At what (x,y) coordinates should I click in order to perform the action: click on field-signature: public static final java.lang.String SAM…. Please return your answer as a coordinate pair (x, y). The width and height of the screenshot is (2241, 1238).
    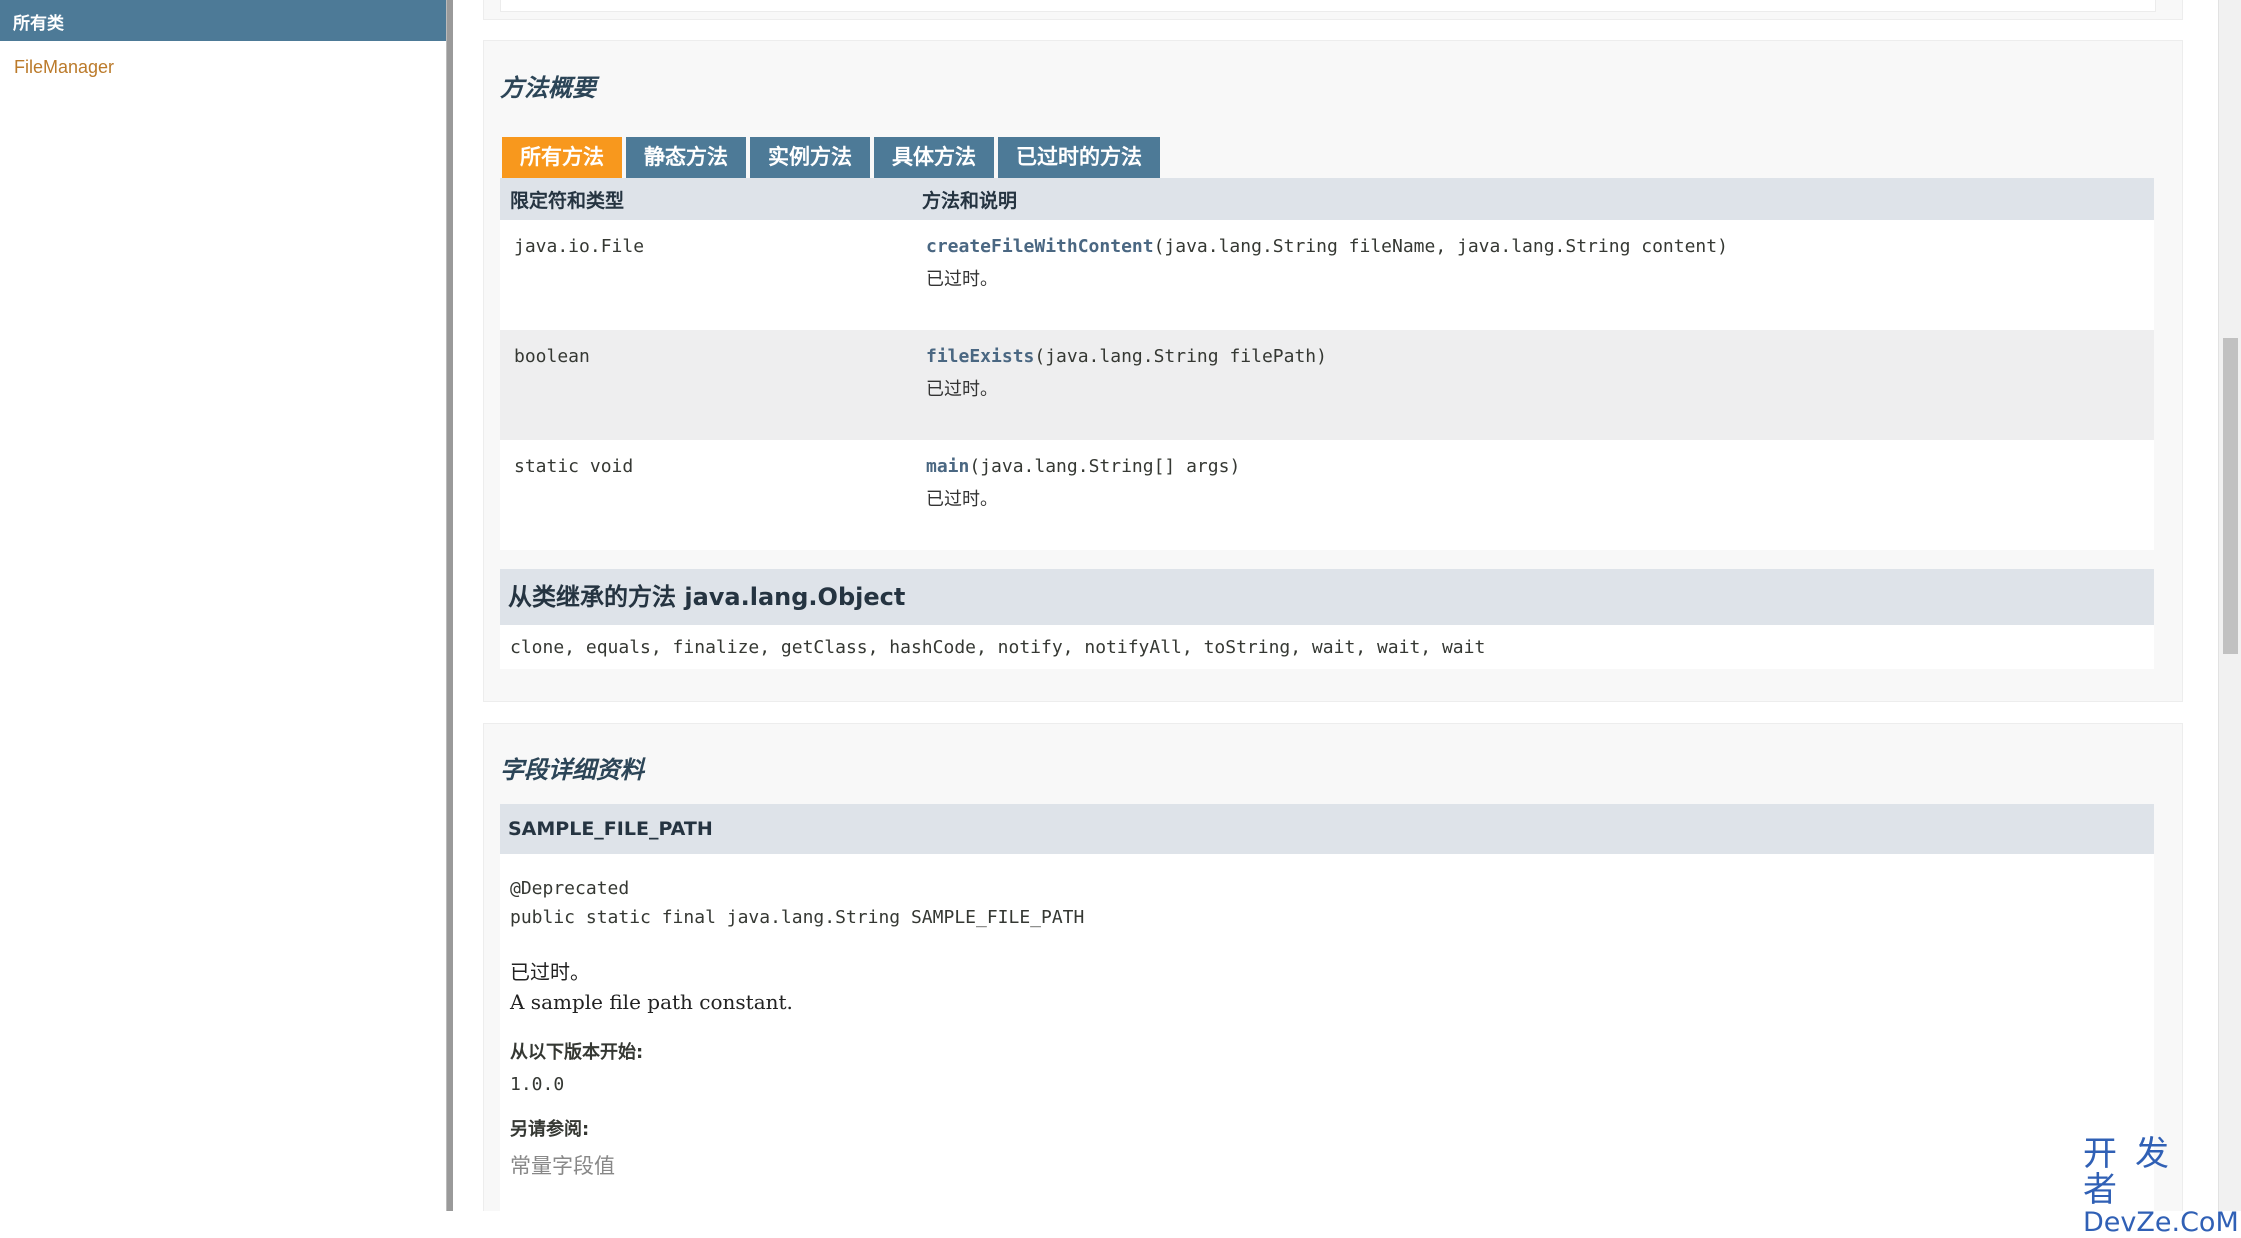
    Looking at the image, I should click on (797, 917).